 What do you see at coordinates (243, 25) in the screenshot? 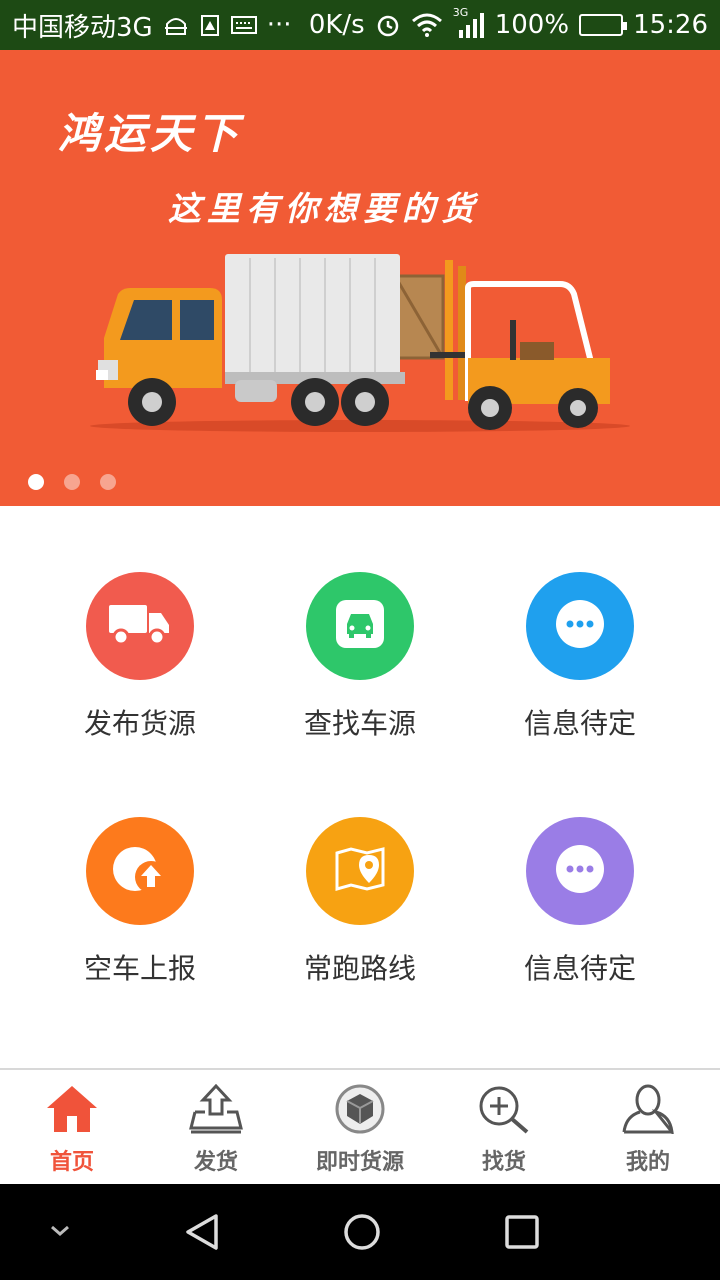
I see `keyboard-icon` at bounding box center [243, 25].